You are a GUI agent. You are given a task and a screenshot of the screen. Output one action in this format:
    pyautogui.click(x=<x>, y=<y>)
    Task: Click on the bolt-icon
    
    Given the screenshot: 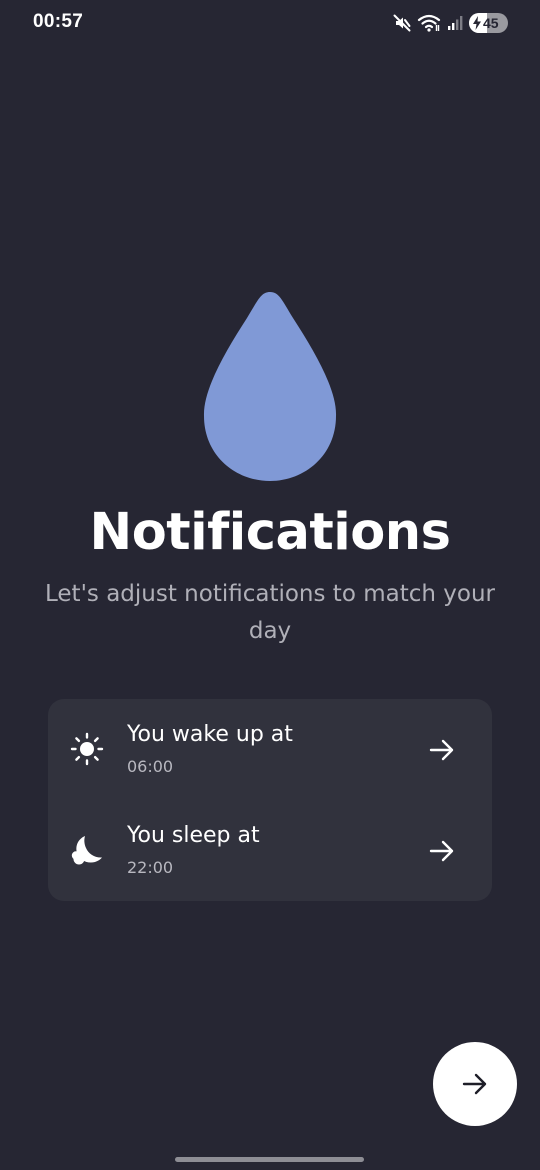 What is the action you would take?
    pyautogui.click(x=477, y=23)
    